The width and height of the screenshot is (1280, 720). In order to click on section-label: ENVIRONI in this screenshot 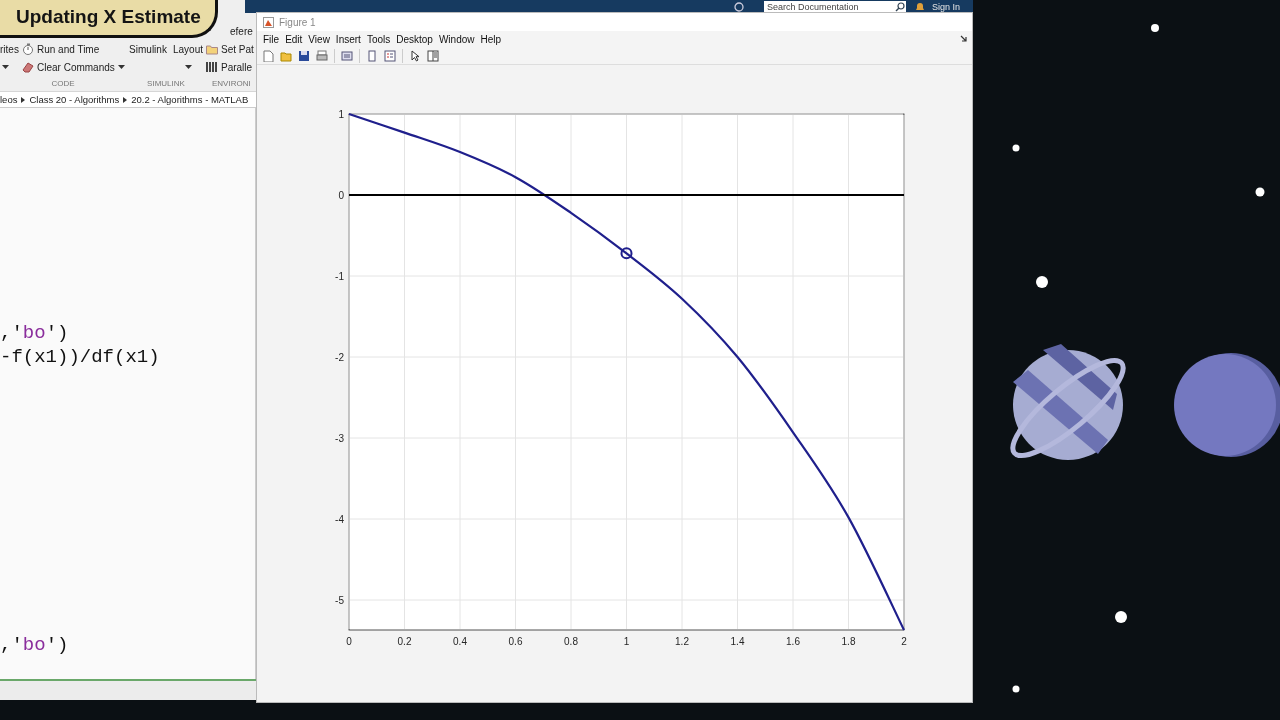, I will do `click(231, 83)`.